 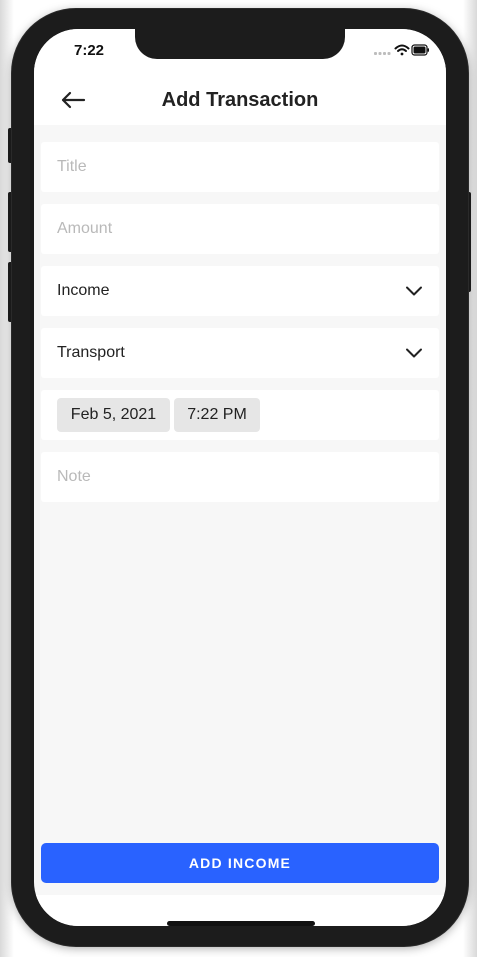 What do you see at coordinates (241, 923) in the screenshot?
I see `home-indicator` at bounding box center [241, 923].